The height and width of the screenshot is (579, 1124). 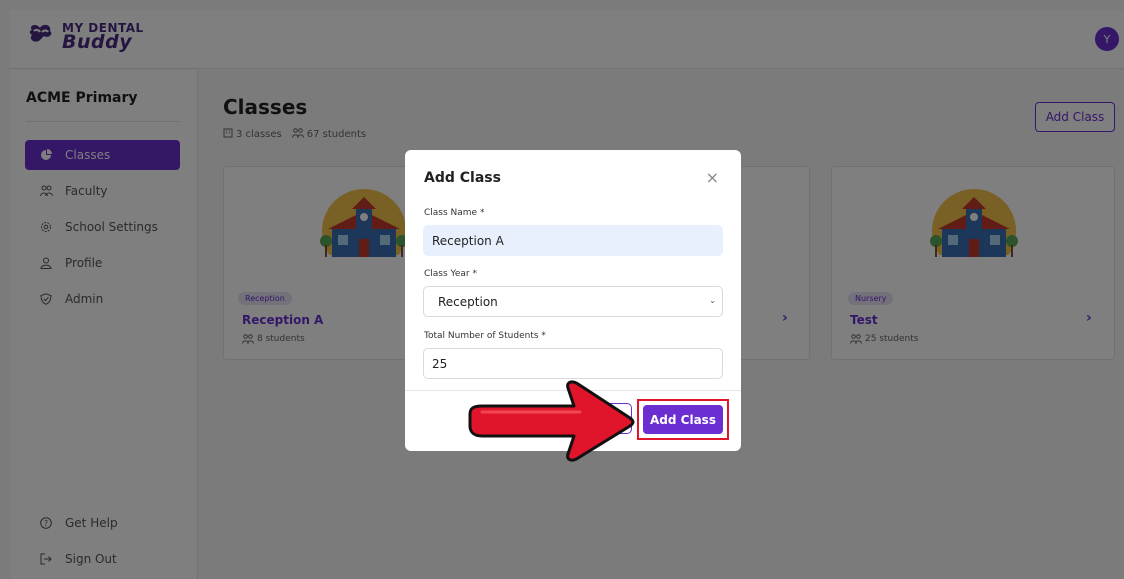 What do you see at coordinates (485, 336) in the screenshot?
I see `students-label: Total Number of Students *` at bounding box center [485, 336].